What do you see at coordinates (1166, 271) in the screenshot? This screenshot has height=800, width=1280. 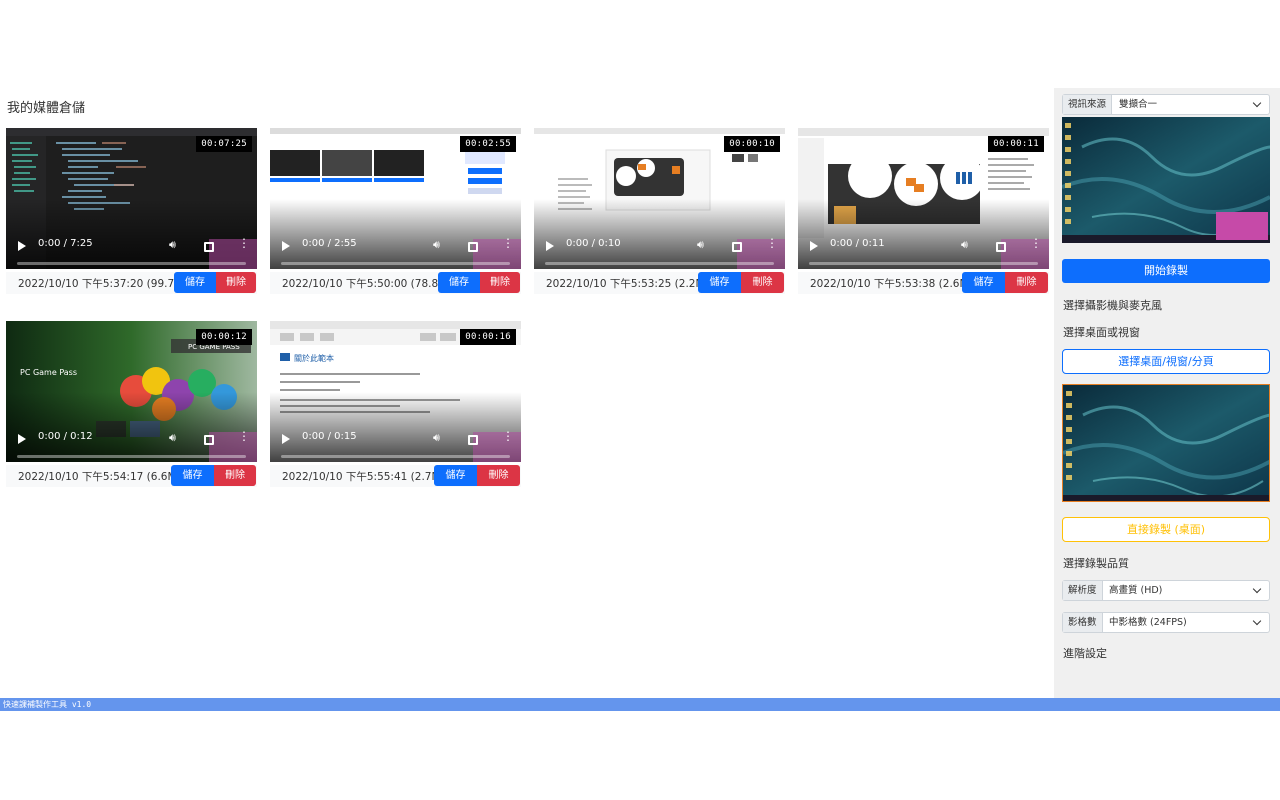 I see `start-recording-button: 開始錄製` at bounding box center [1166, 271].